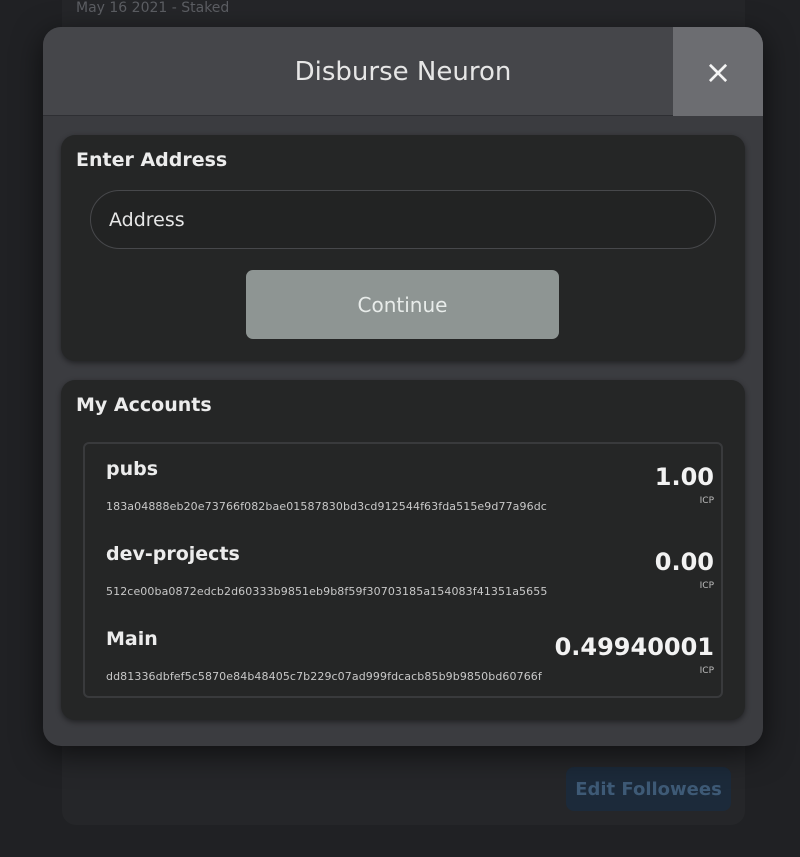 This screenshot has width=800, height=857. Describe the element at coordinates (144, 405) in the screenshot. I see `my-accounts-title: My Accounts` at that location.